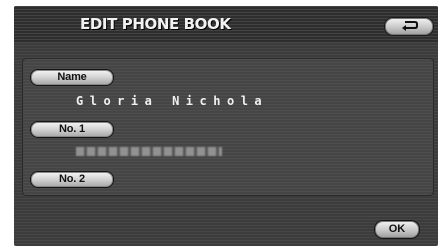 The width and height of the screenshot is (444, 252). I want to click on return-arrow-icon, so click(410, 26).